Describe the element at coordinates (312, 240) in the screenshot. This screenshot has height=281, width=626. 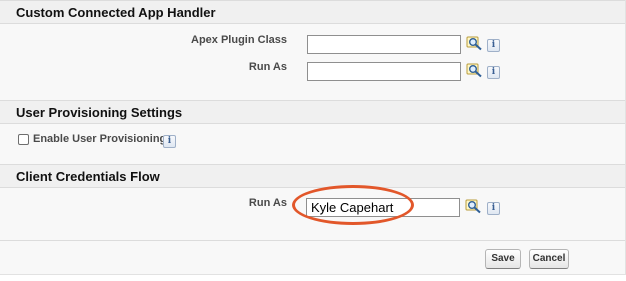
I see `footer-divider` at that location.